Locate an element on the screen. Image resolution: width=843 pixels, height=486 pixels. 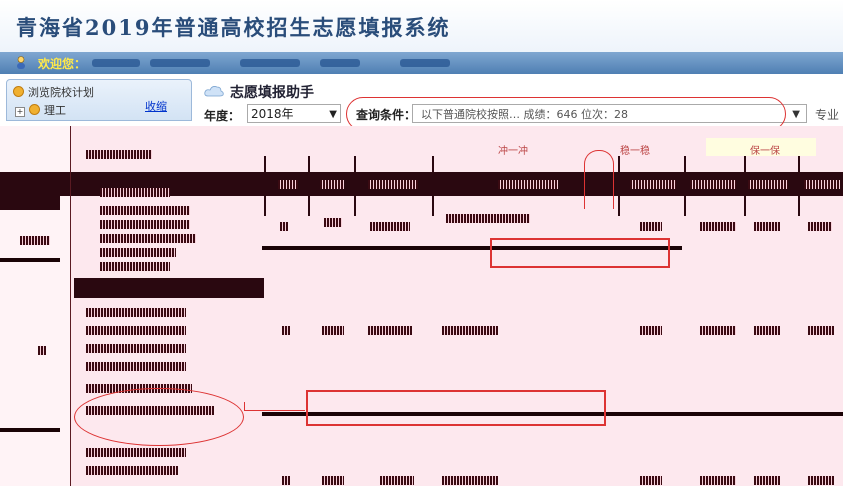
welcome-label: 欢迎您： is located at coordinates (62, 64).